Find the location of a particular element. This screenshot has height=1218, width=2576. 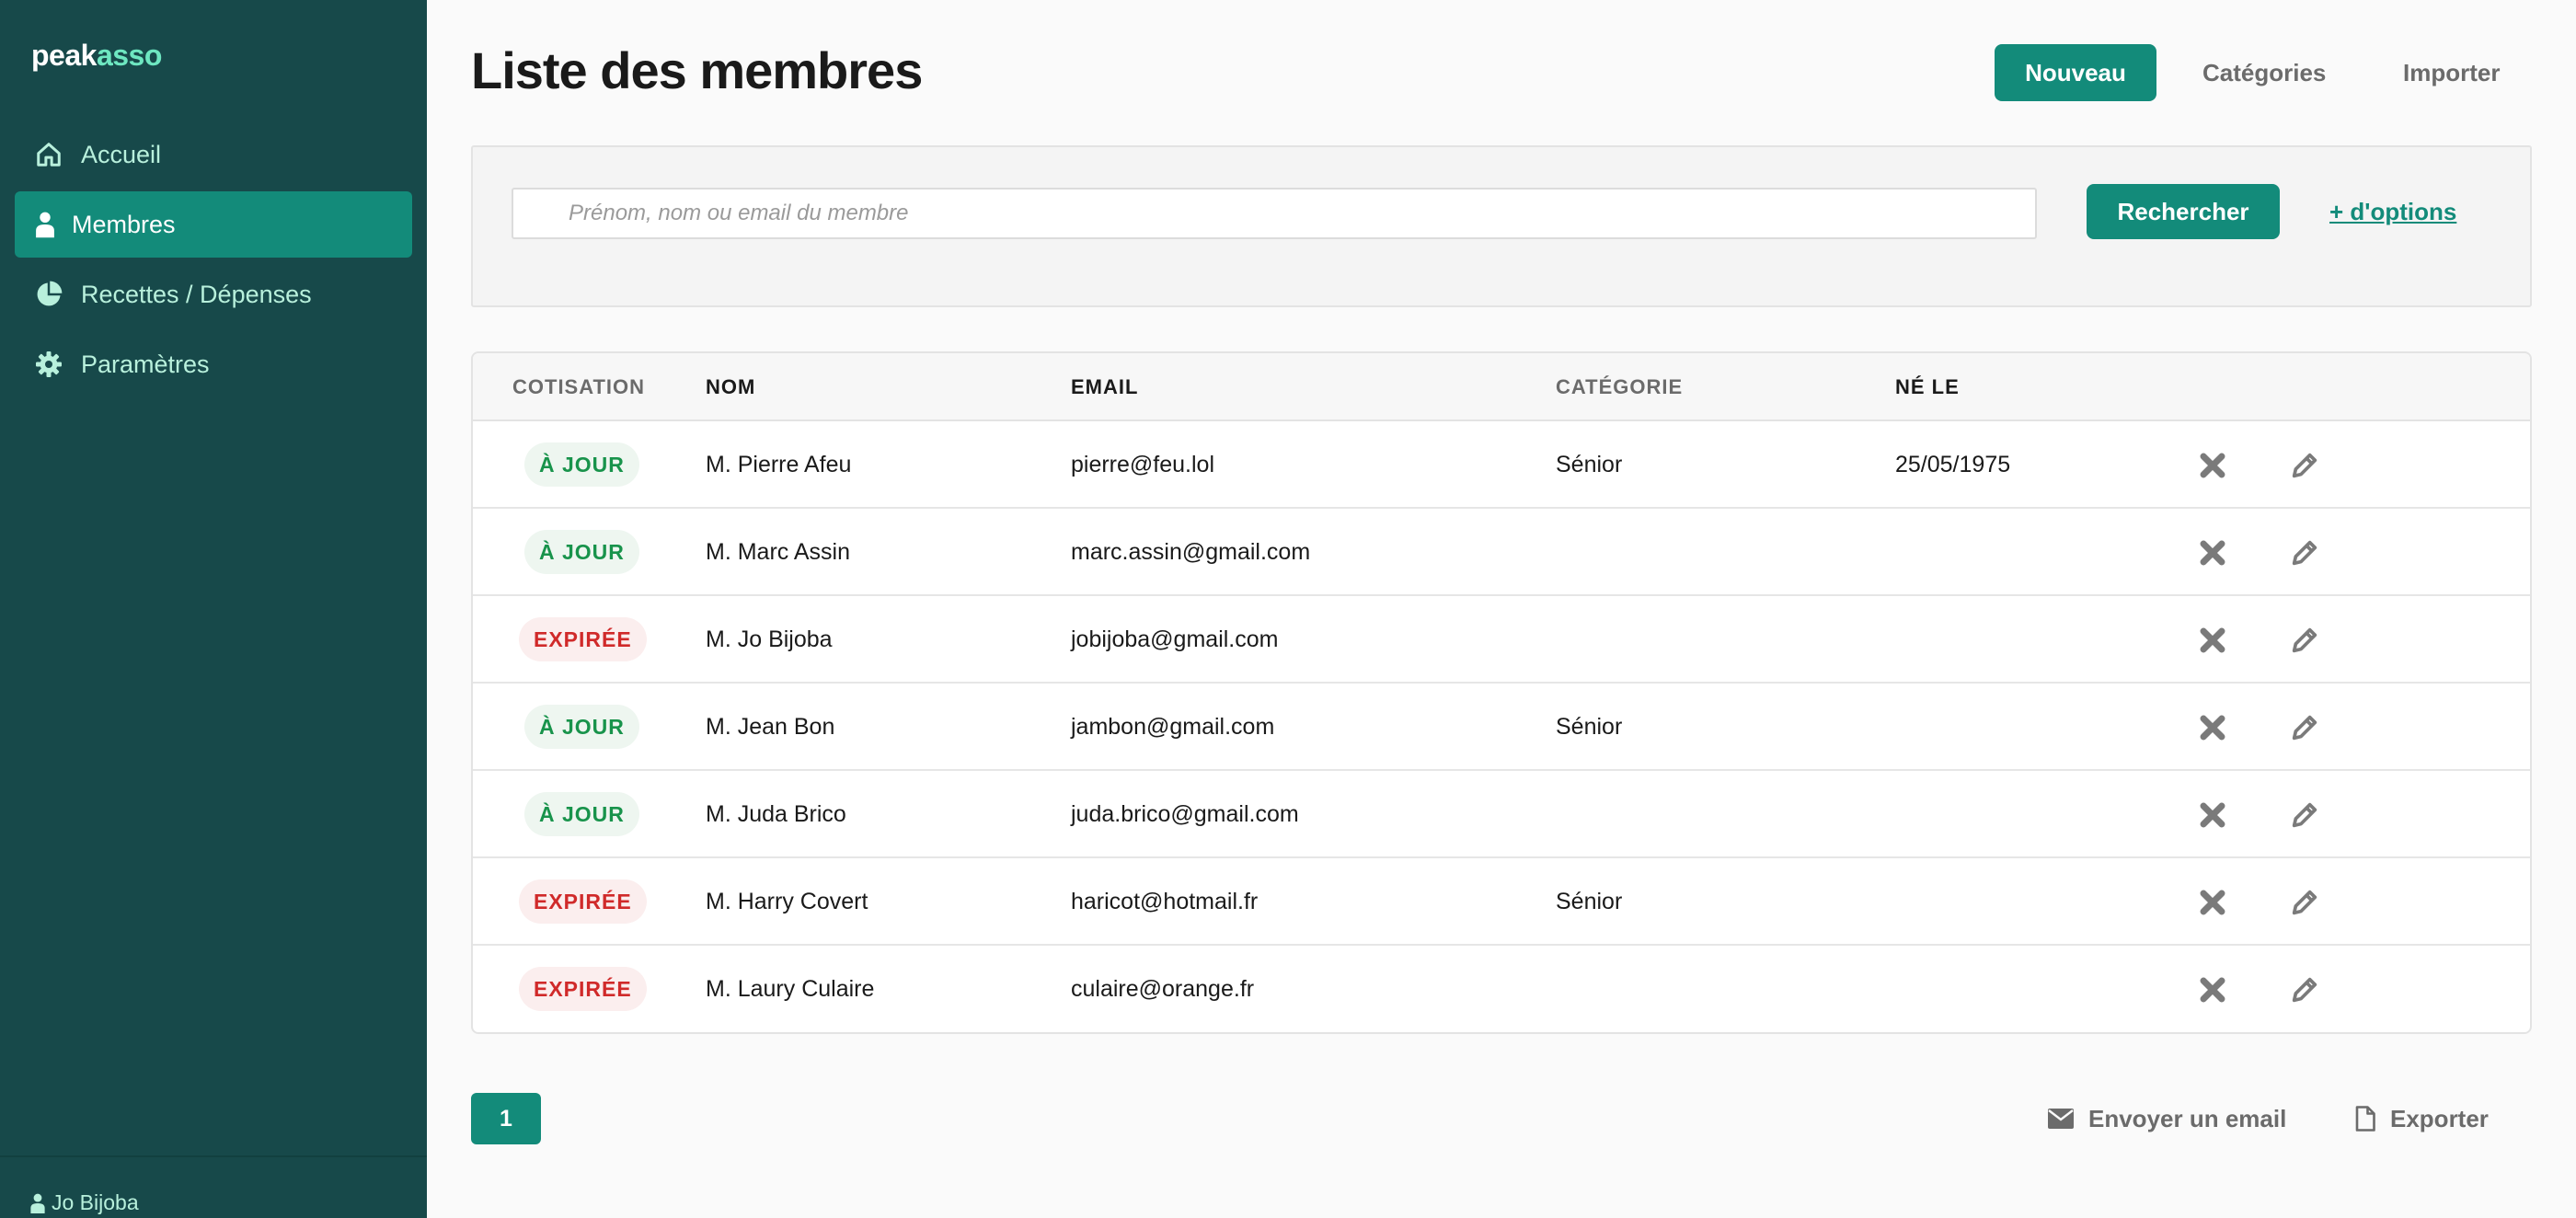

search-panel: Rechercher + d'options is located at coordinates (1501, 226).